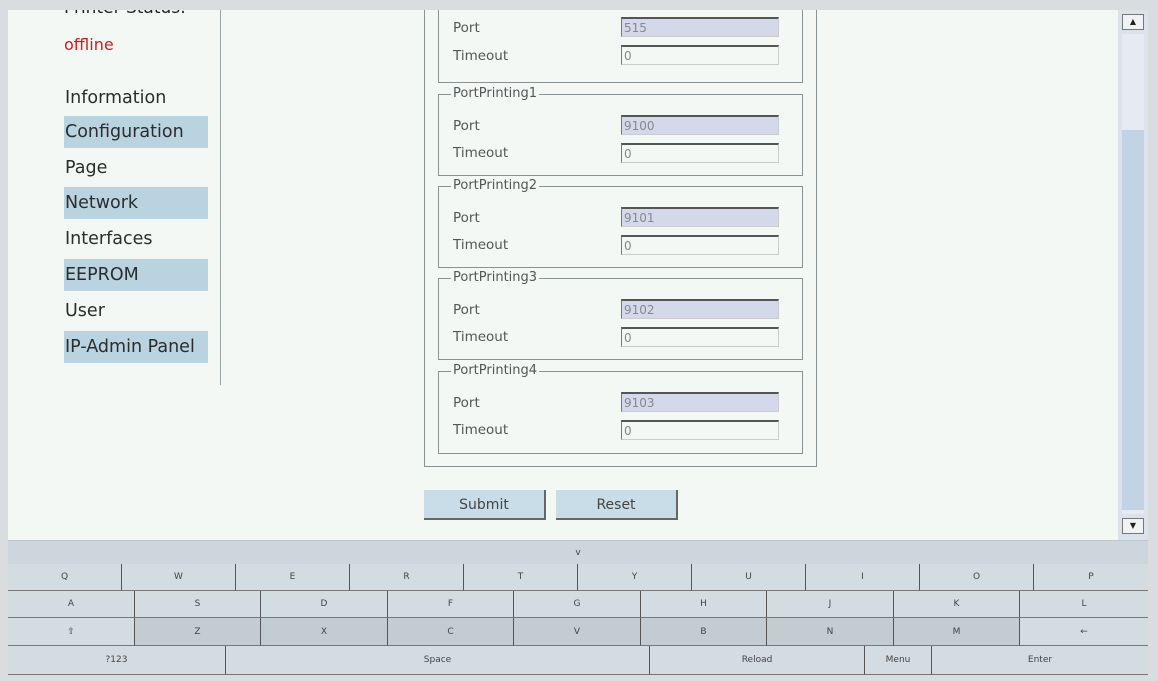  What do you see at coordinates (324, 632) in the screenshot?
I see `key-x: X` at bounding box center [324, 632].